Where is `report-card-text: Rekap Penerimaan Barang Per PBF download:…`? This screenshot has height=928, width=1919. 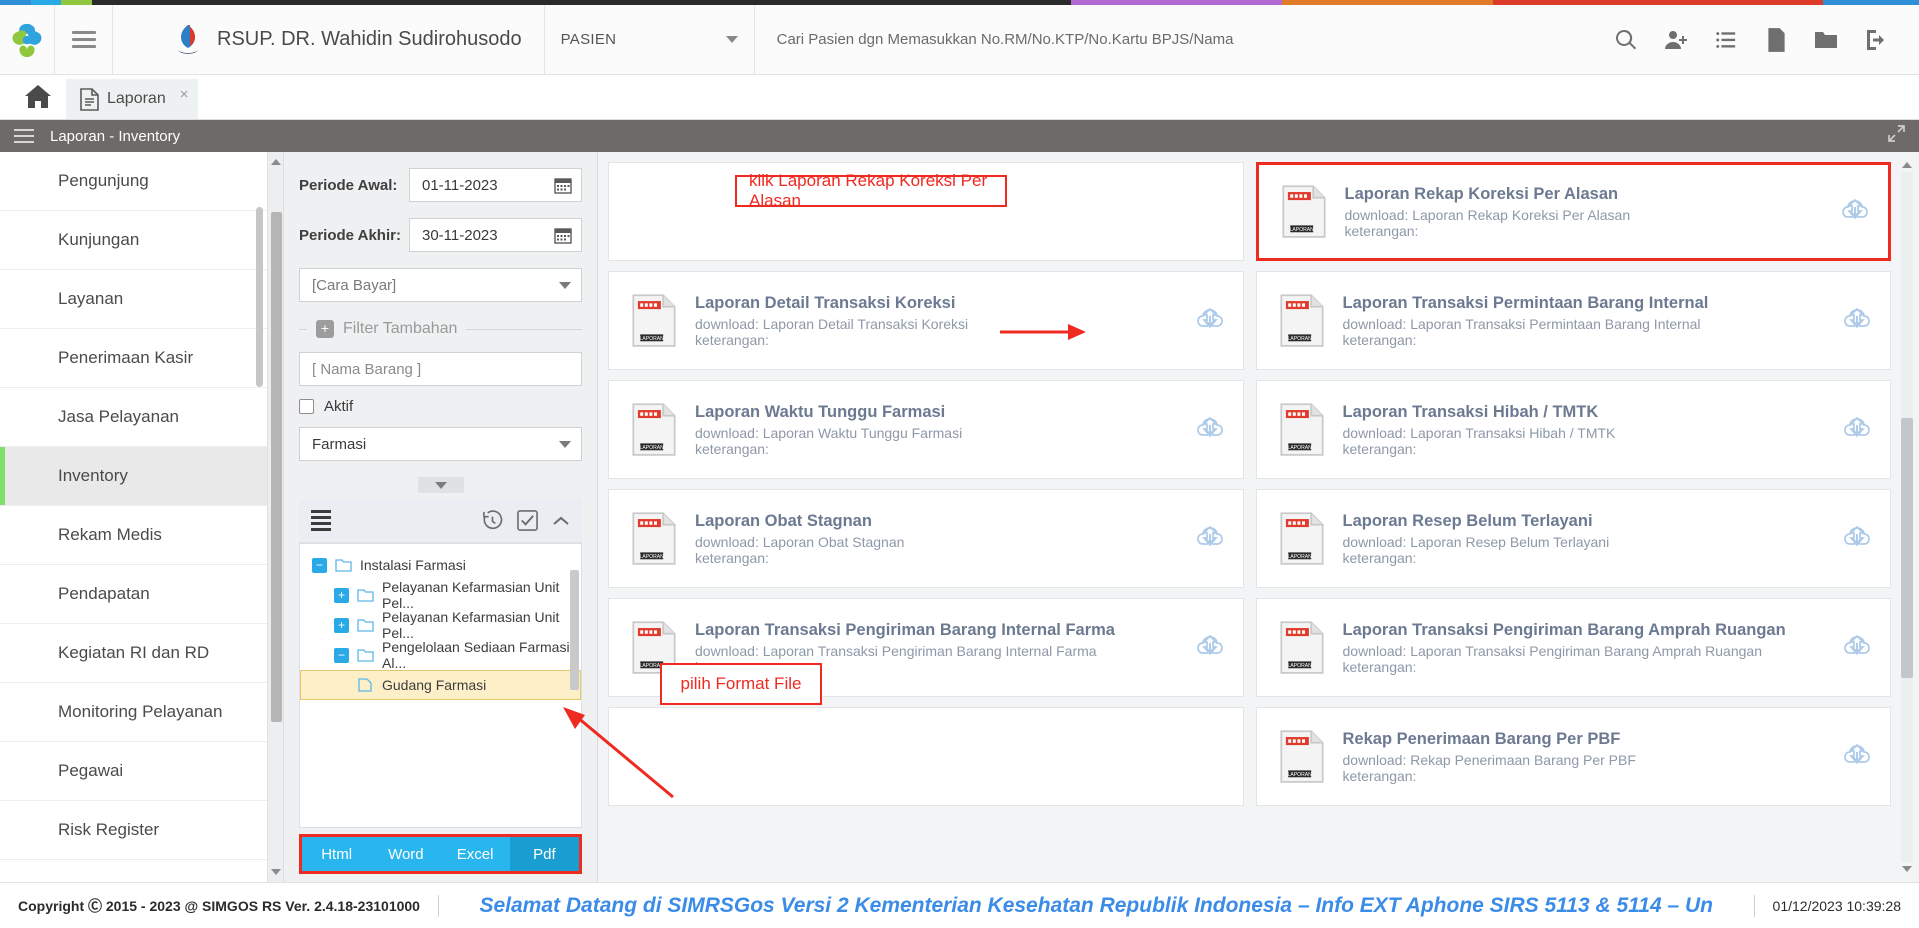
report-card-text: Rekap Penerimaan Barang Per PBF download:… is located at coordinates (1584, 757).